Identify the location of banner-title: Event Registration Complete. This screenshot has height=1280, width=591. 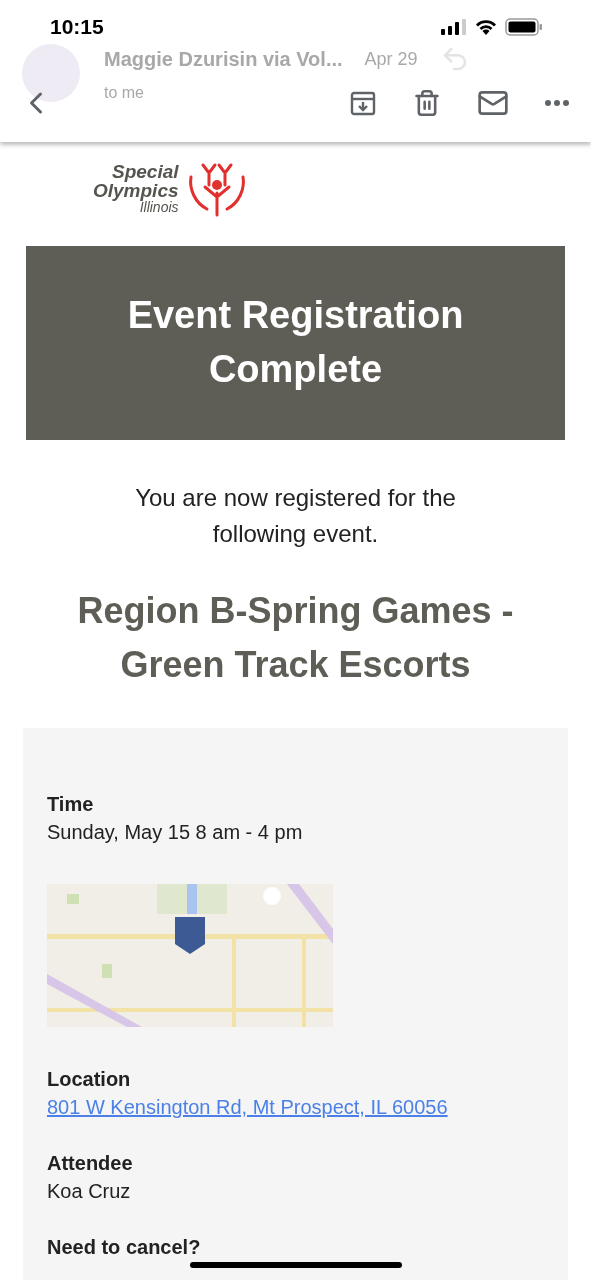
(295, 342).